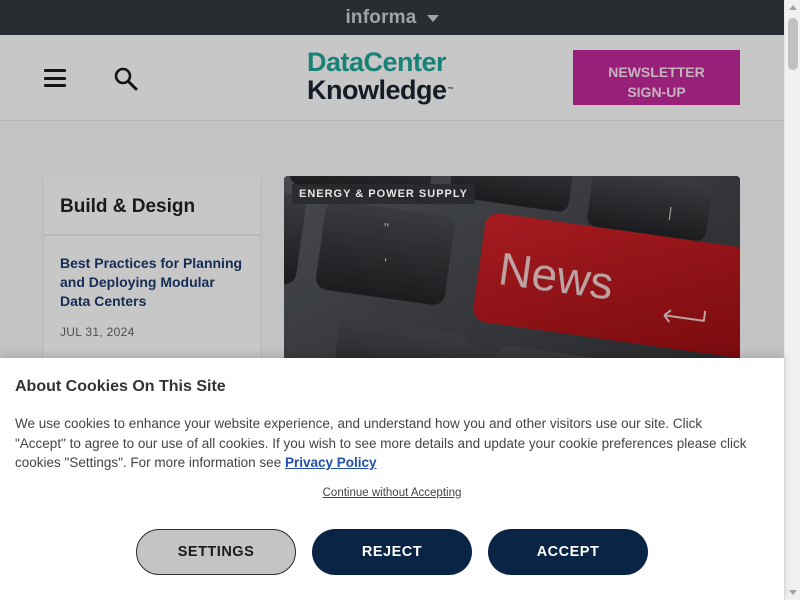 The image size is (800, 600). I want to click on scrollbar, so click(792, 300).